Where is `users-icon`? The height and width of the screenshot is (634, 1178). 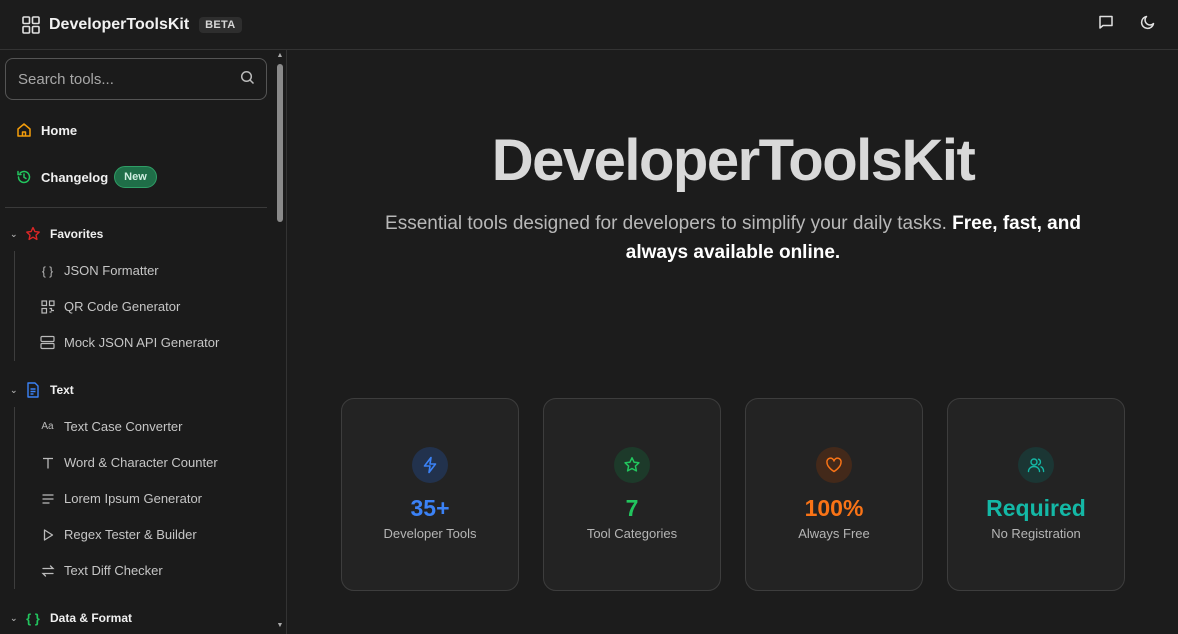 users-icon is located at coordinates (1036, 465).